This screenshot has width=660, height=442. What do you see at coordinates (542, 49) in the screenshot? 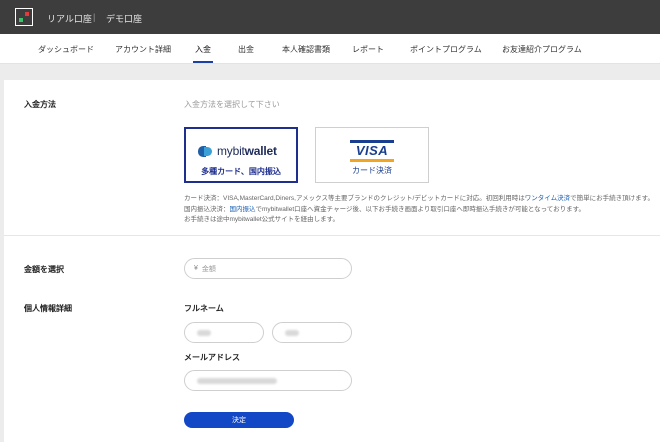
I see `nav-item-referral-program: お友達紹介プログラム` at bounding box center [542, 49].